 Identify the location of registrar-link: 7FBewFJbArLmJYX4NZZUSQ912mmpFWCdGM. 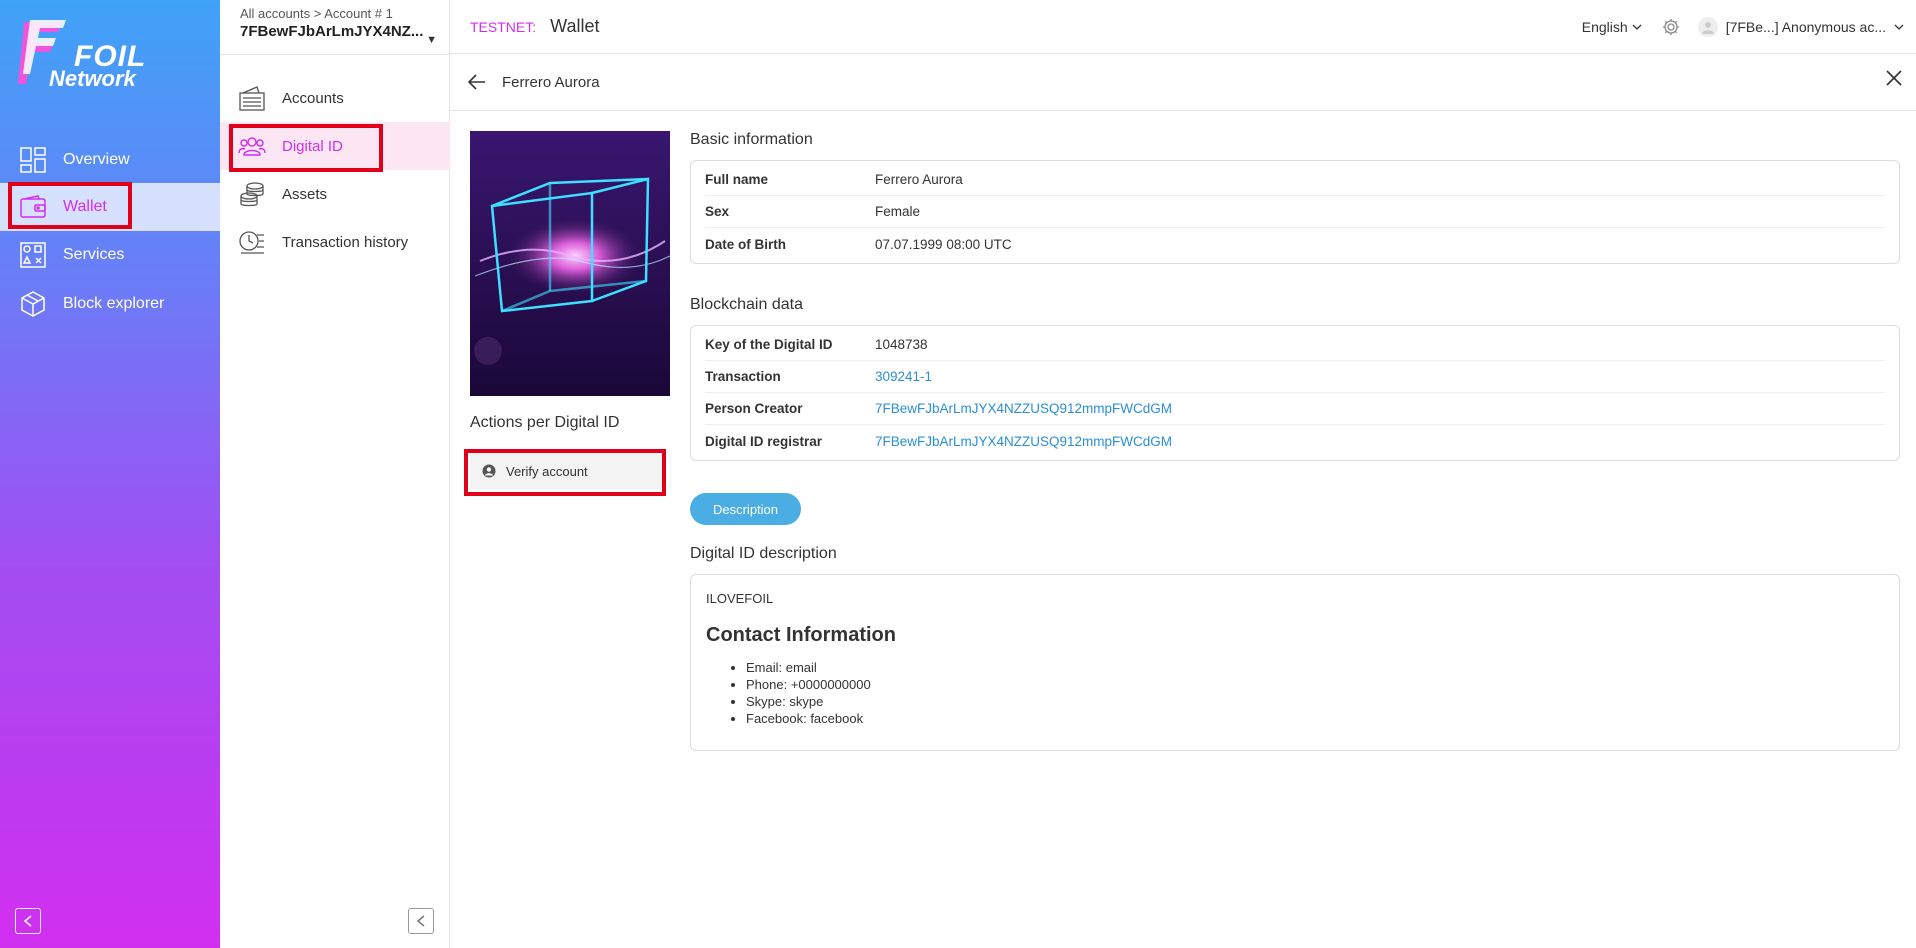
(1023, 441).